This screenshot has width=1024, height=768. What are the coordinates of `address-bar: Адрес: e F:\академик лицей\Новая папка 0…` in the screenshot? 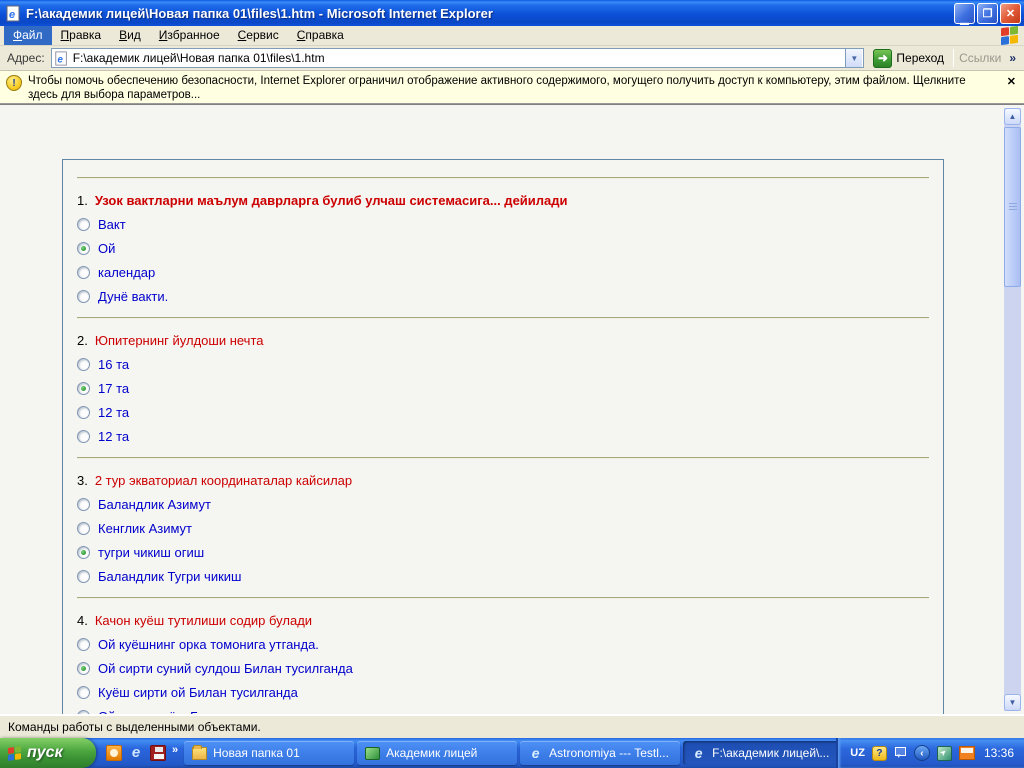 It's located at (512, 58).